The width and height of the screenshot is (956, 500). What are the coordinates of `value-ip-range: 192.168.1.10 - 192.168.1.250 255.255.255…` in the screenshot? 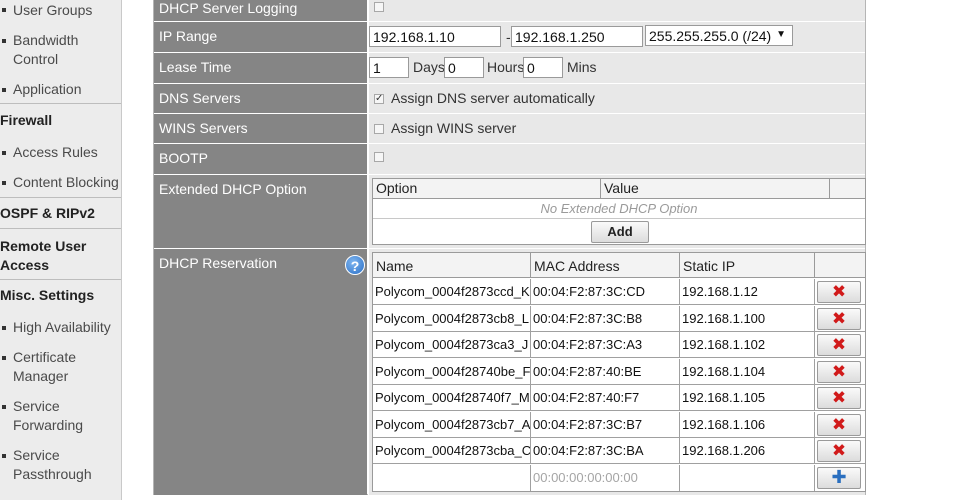 It's located at (616, 37).